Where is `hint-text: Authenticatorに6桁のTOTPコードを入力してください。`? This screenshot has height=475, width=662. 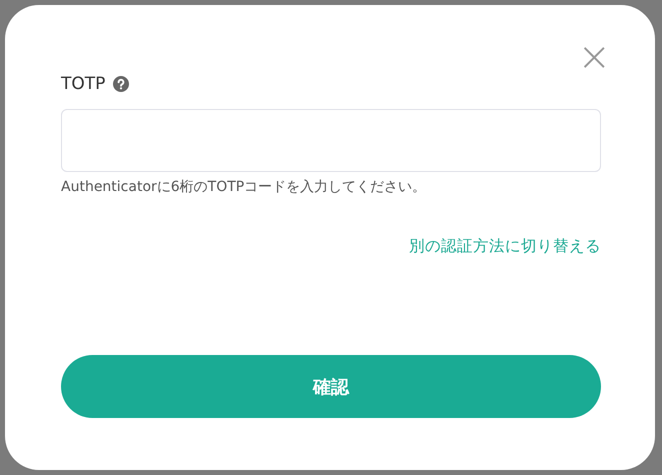
hint-text: Authenticatorに6桁のTOTPコードを入力してください。 is located at coordinates (244, 187).